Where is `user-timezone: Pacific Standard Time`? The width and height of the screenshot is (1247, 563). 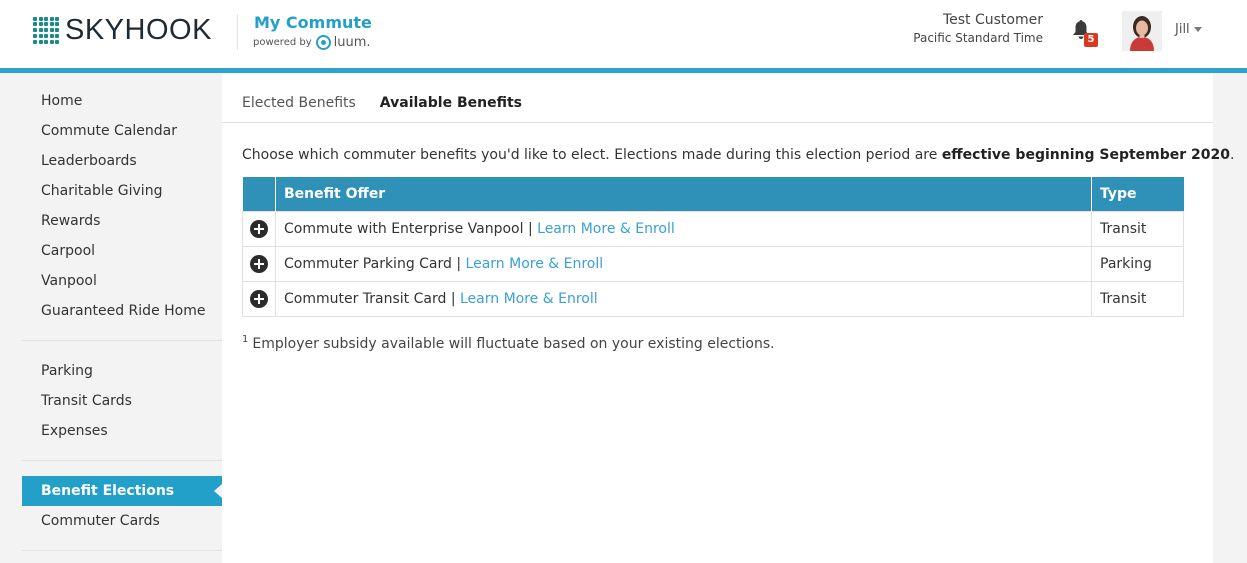
user-timezone: Pacific Standard Time is located at coordinates (978, 38).